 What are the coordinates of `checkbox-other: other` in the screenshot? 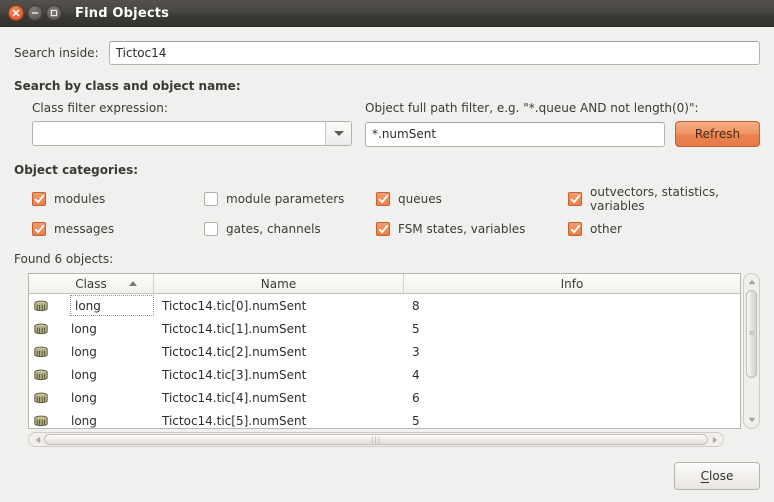 It's located at (664, 229).